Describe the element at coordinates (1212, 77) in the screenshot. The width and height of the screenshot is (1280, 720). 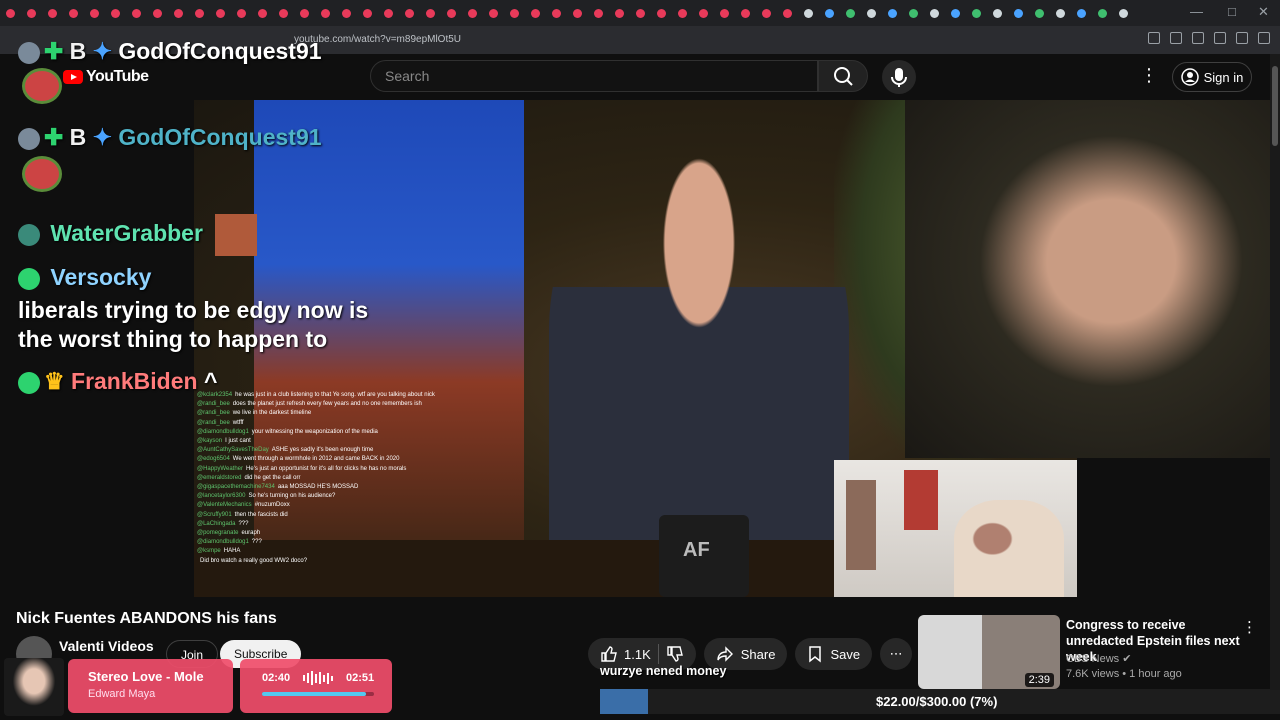
I see `sign-in-button: Sign in` at that location.